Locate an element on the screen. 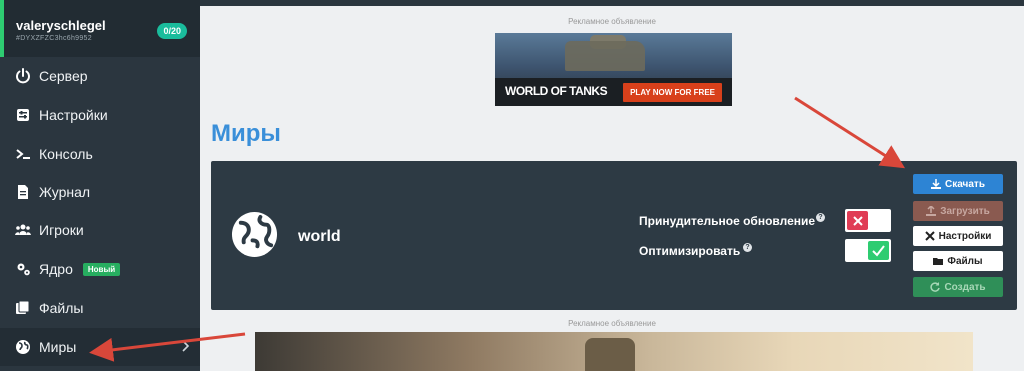 The width and height of the screenshot is (1024, 371). sidebar-item-label: Файлы is located at coordinates (61, 308).